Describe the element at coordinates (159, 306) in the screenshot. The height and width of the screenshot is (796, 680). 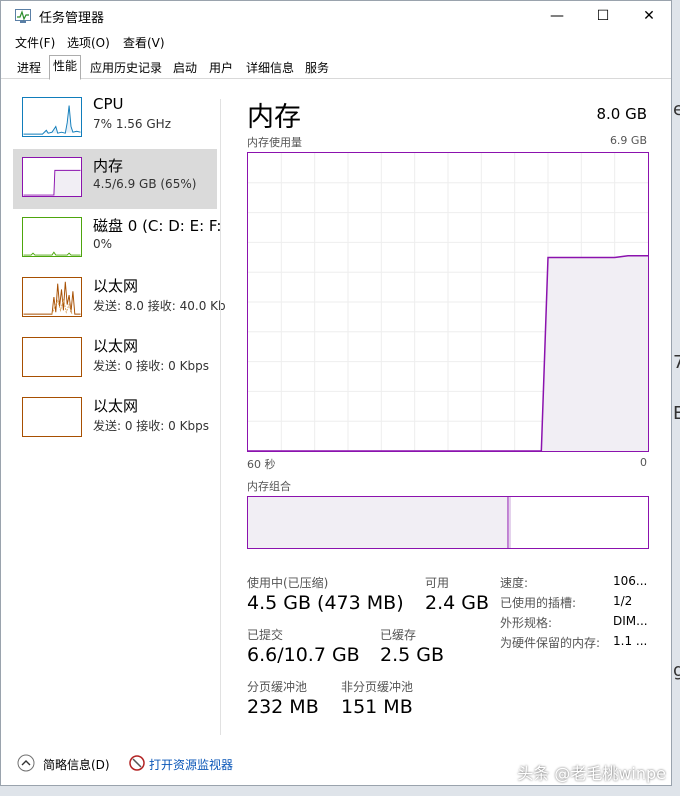
I see `sidebar-subtitle: 发送: 8.0 接收: 40.0 Kb` at that location.